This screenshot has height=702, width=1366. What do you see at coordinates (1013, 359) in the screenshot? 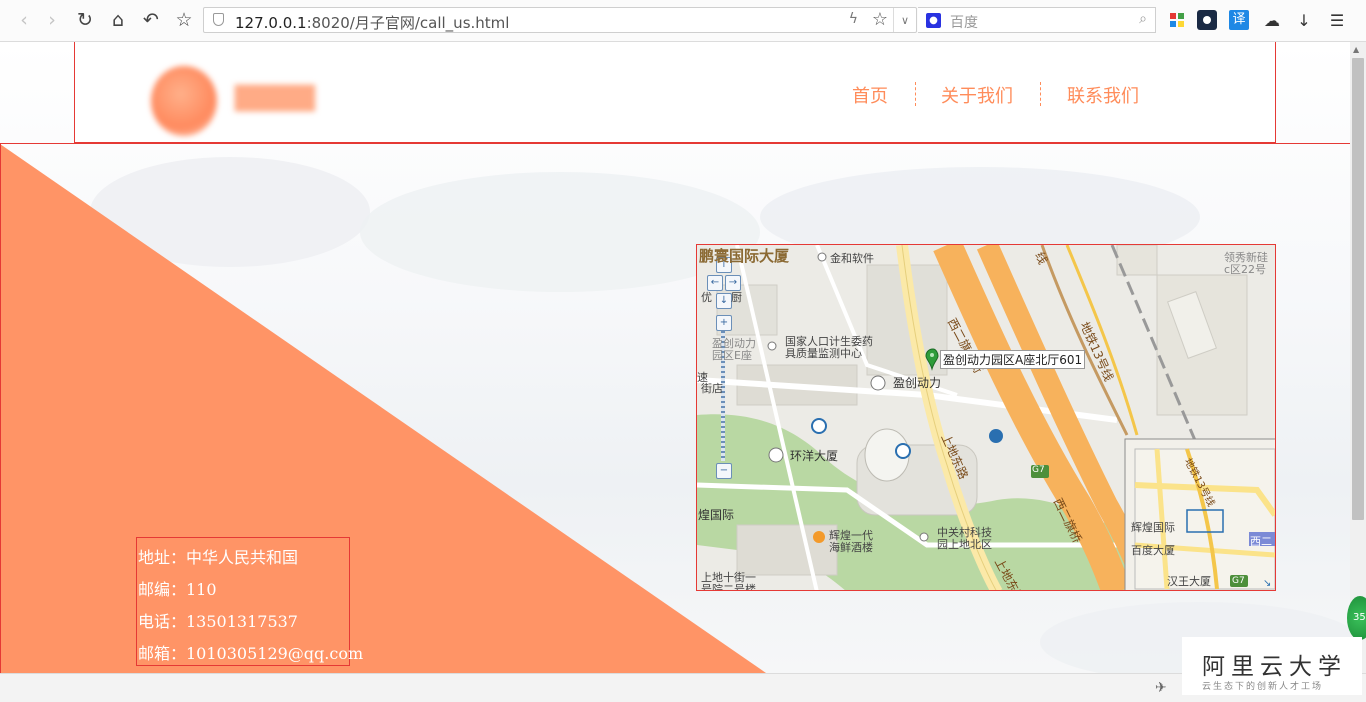
I see `map-pin-label: 盈创动力园区A座北厅601` at bounding box center [1013, 359].